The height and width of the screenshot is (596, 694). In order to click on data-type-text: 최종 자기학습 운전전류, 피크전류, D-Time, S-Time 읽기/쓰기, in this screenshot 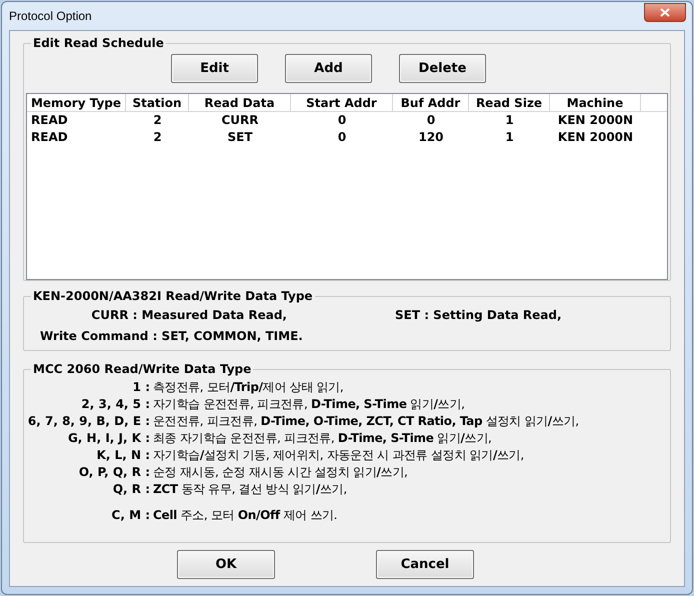, I will do `click(322, 438)`.